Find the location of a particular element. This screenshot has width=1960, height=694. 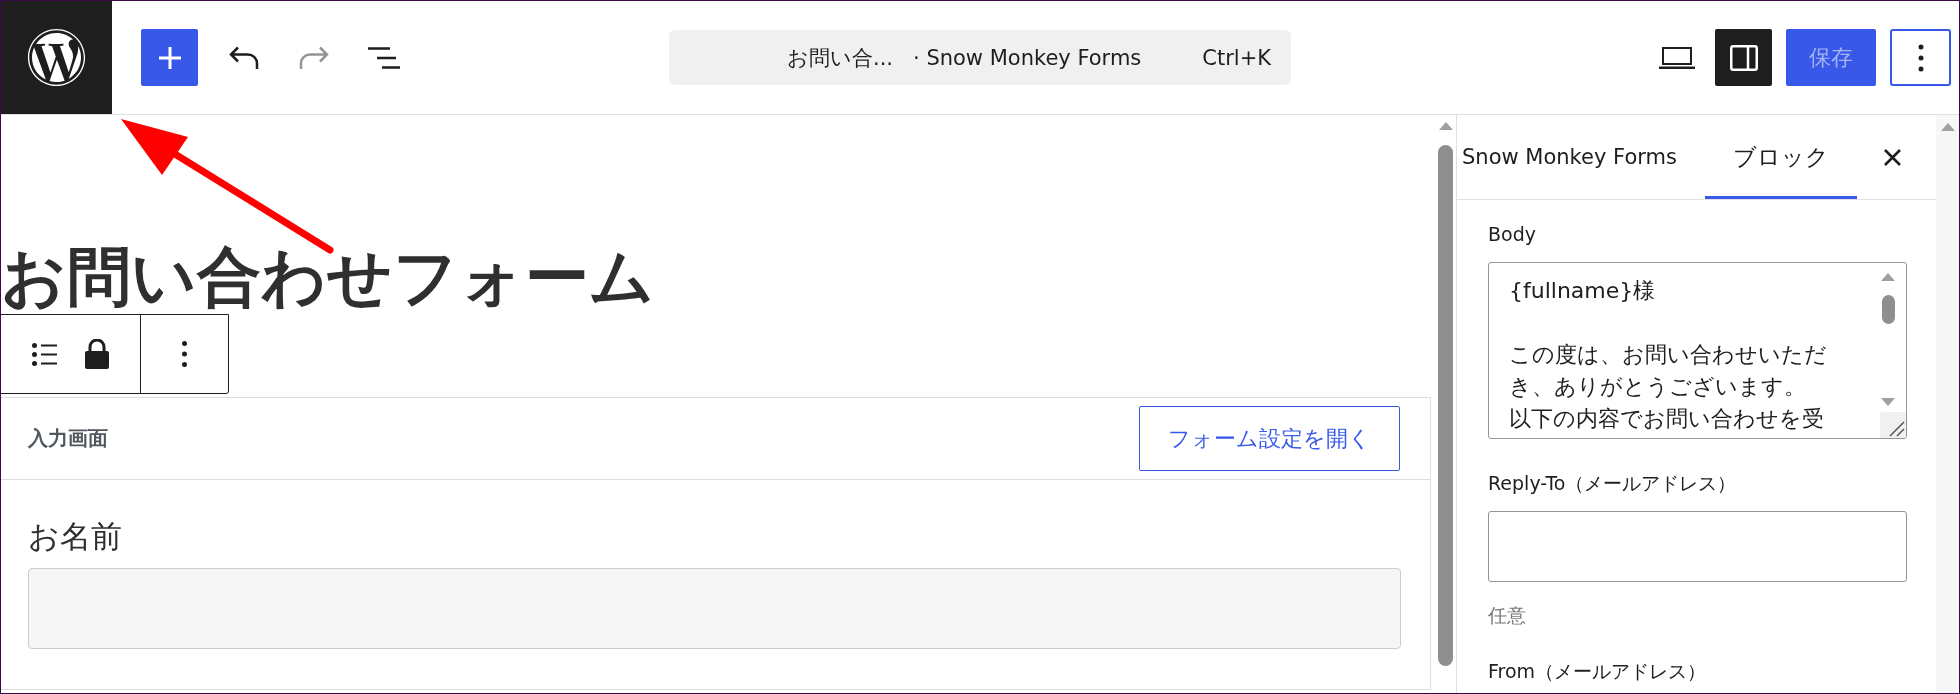

lock-icon is located at coordinates (96, 354).